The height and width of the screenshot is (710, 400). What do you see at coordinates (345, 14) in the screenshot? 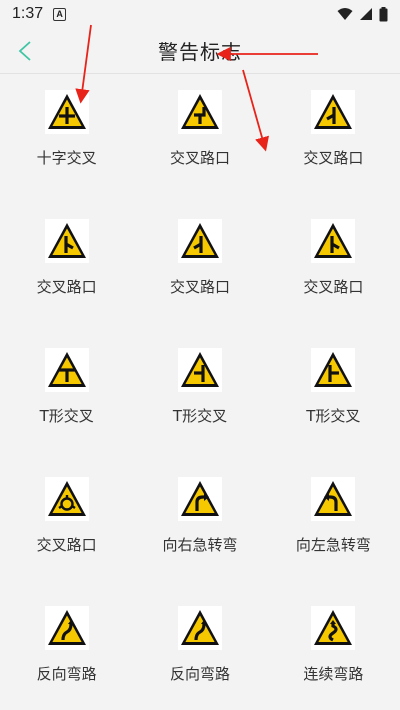
I see `wifi-icon` at bounding box center [345, 14].